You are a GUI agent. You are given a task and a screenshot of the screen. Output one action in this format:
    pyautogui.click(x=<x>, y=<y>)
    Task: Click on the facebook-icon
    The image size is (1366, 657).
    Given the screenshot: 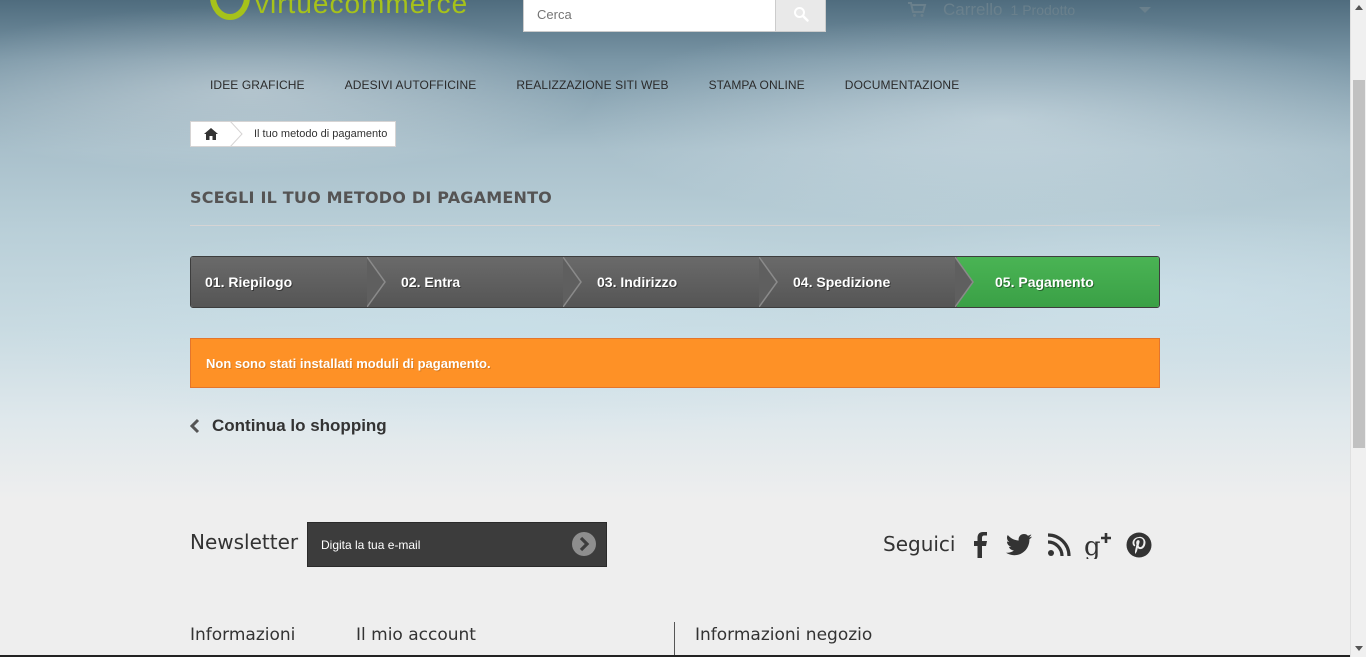 What is the action you would take?
    pyautogui.click(x=980, y=545)
    